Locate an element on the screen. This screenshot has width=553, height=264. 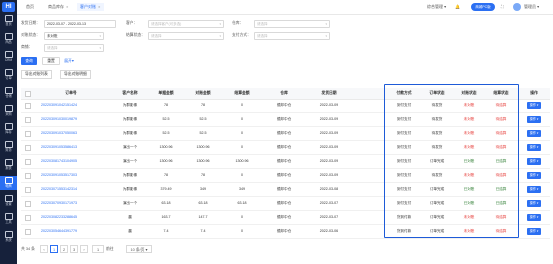
shop-select: 请选择 ▾ is located at coordinates (74, 48).